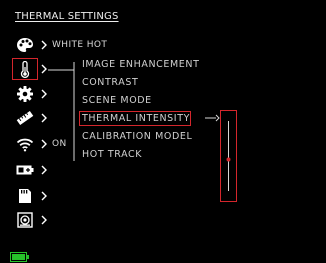  Describe the element at coordinates (136, 118) in the screenshot. I see `menu-item-thermal-intensity: THERMAL INTENSITY` at that location.